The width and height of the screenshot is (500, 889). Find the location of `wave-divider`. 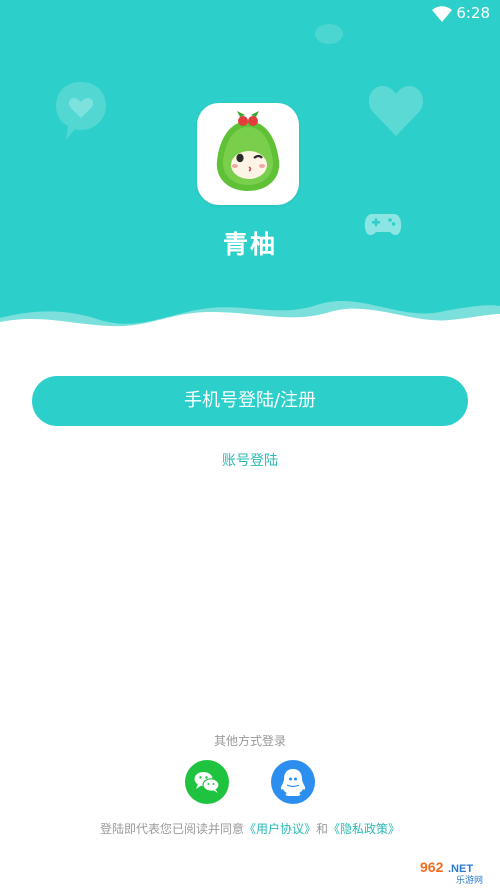

wave-divider is located at coordinates (250, 330).